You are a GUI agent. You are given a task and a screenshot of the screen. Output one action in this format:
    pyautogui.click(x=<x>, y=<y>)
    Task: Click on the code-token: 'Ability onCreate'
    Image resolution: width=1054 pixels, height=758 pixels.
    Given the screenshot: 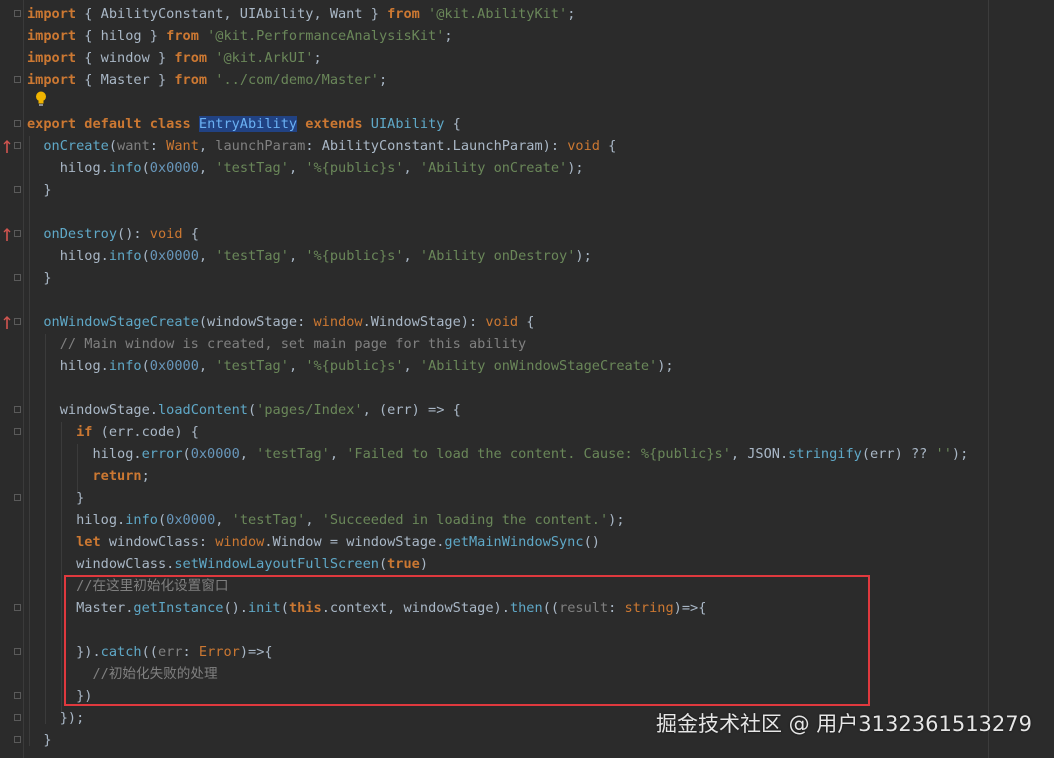 What is the action you would take?
    pyautogui.click(x=493, y=168)
    